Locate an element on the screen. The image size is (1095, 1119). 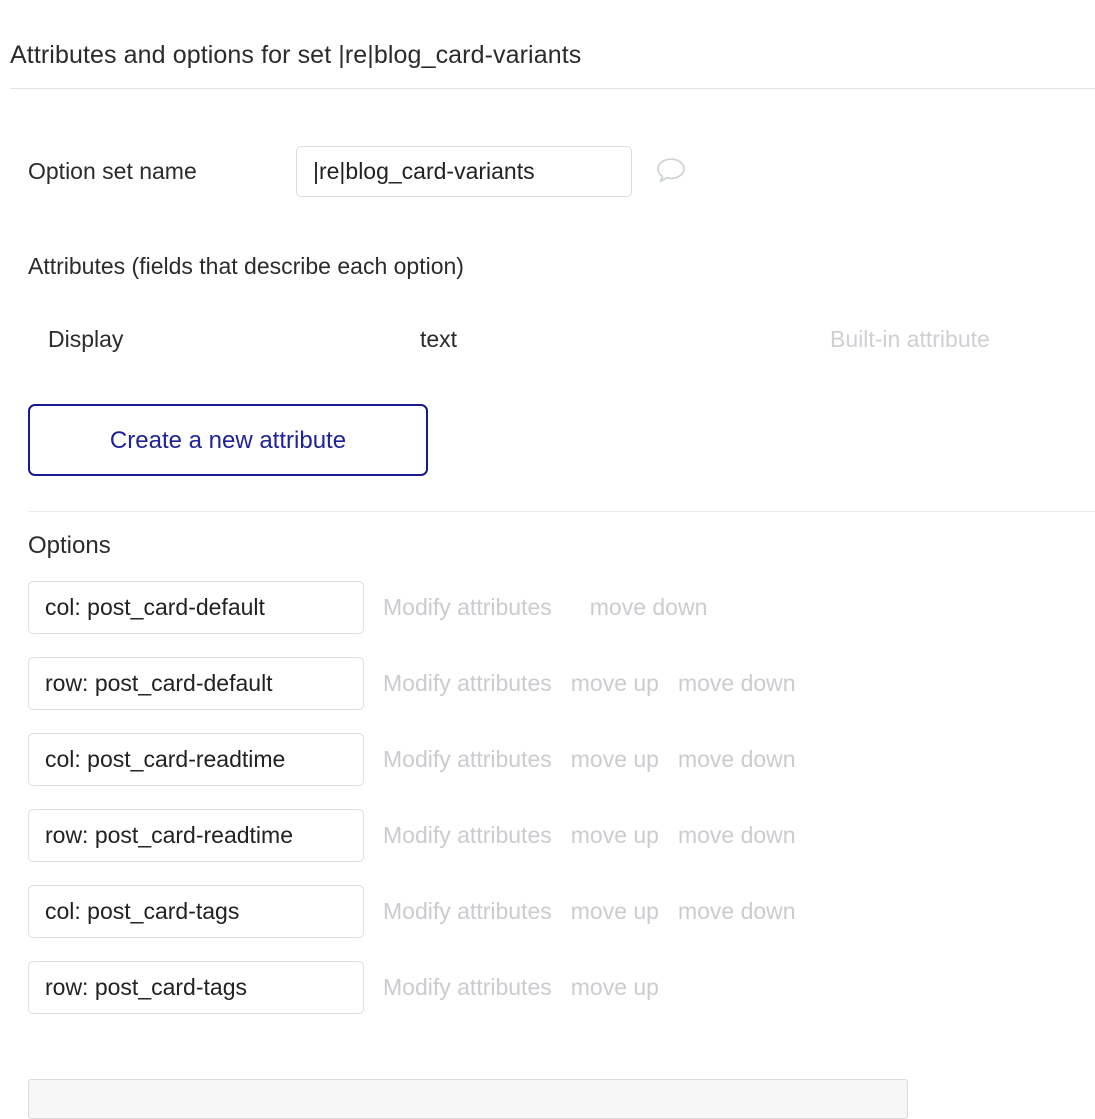
options-heading: Options is located at coordinates (69, 545).